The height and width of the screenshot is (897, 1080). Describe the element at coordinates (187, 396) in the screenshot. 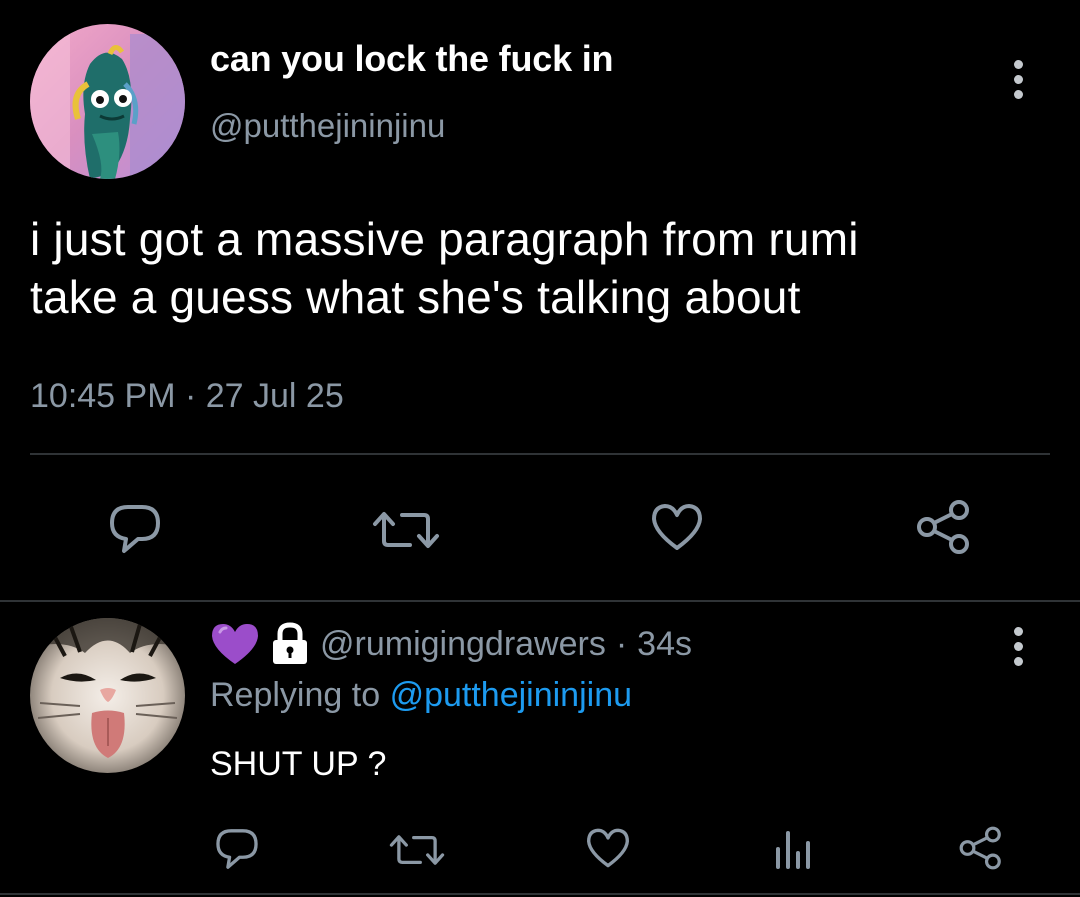

I see `tweet-timestamp: 10:45 PM · 27 Jul 25` at that location.